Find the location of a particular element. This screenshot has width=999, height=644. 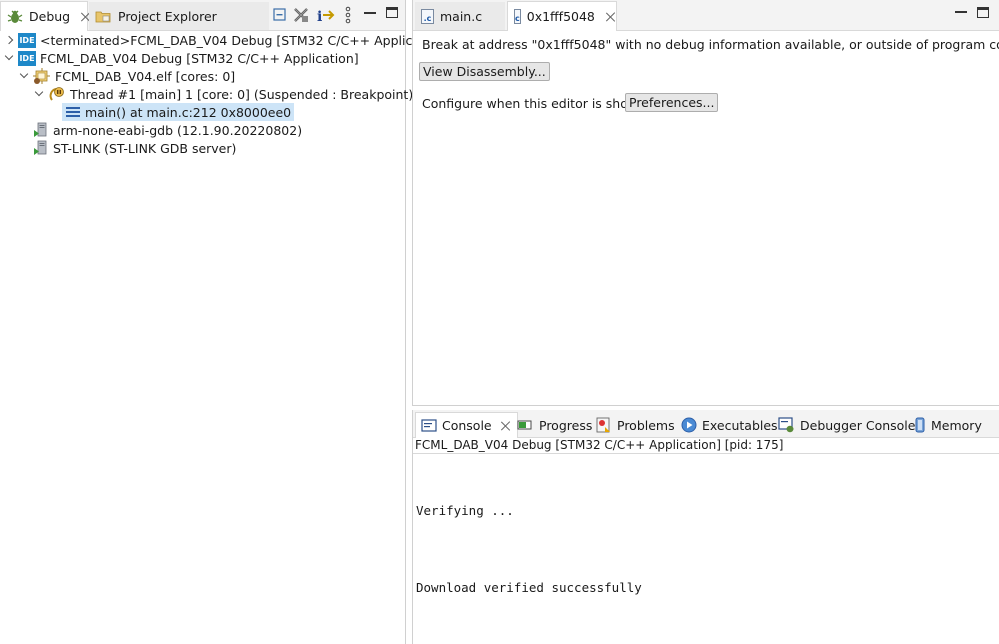

tab-executables-label: Executables is located at coordinates (740, 425).